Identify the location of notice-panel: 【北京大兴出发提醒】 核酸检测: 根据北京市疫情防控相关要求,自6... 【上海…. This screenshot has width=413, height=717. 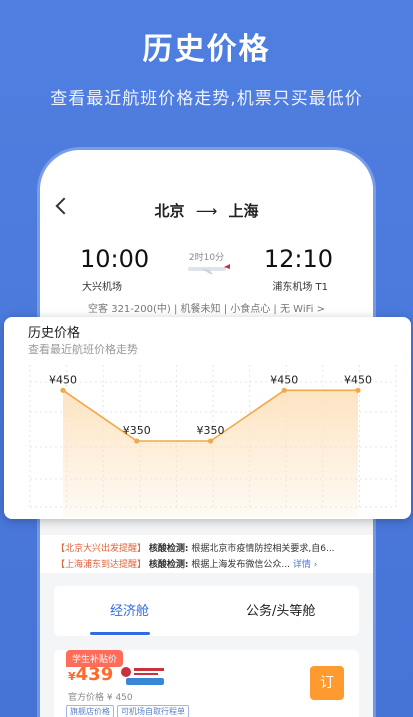
(206, 554).